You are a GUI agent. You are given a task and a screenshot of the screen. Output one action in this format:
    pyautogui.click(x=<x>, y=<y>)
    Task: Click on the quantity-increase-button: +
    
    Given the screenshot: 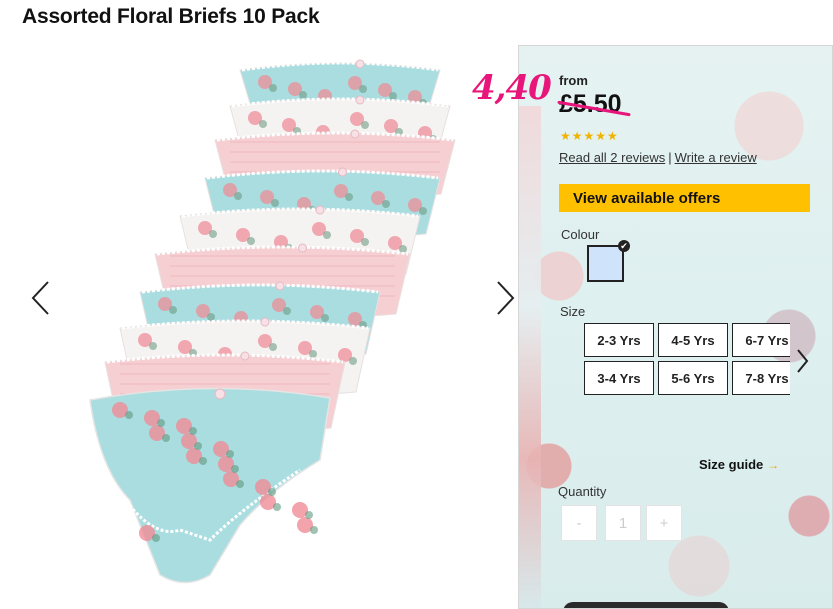 What is the action you would take?
    pyautogui.click(x=664, y=523)
    